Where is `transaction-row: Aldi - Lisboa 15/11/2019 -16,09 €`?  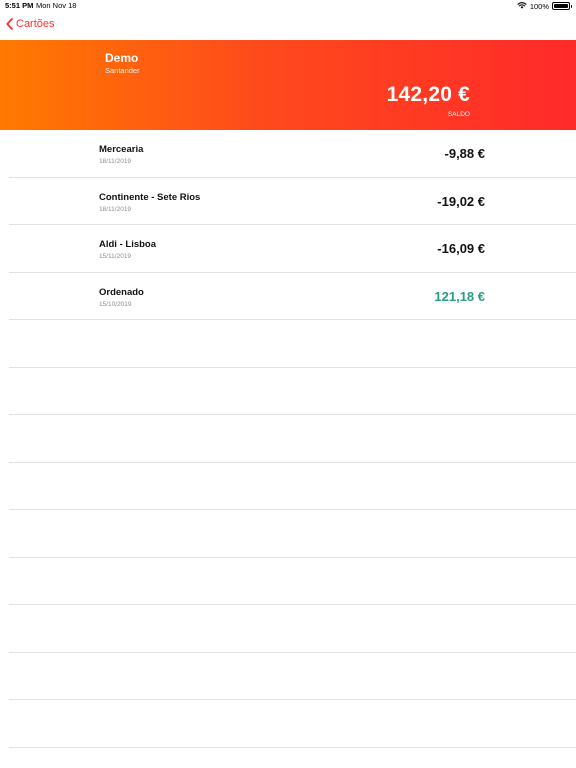
transaction-row: Aldi - Lisboa 15/11/2019 -16,09 € is located at coordinates (292, 249).